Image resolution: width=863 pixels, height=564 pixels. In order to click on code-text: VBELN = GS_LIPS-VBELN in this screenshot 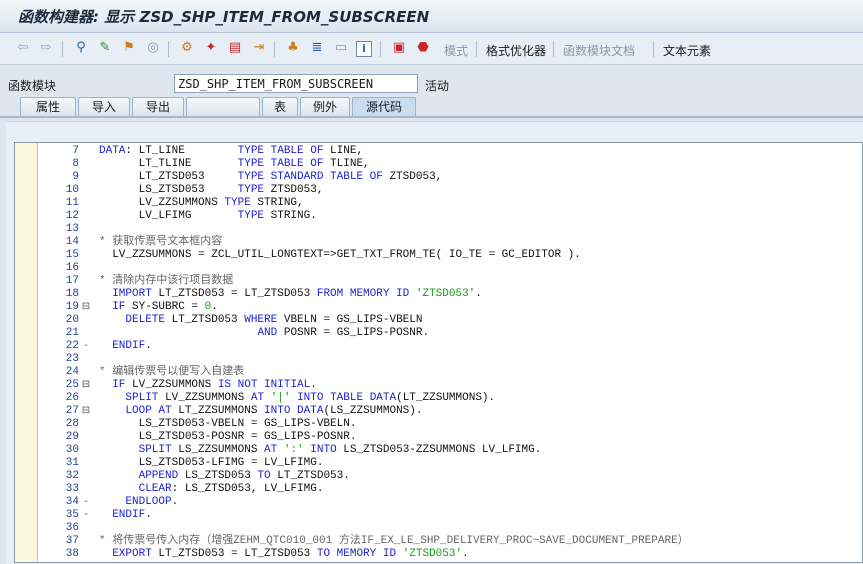, I will do `click(350, 320)`.